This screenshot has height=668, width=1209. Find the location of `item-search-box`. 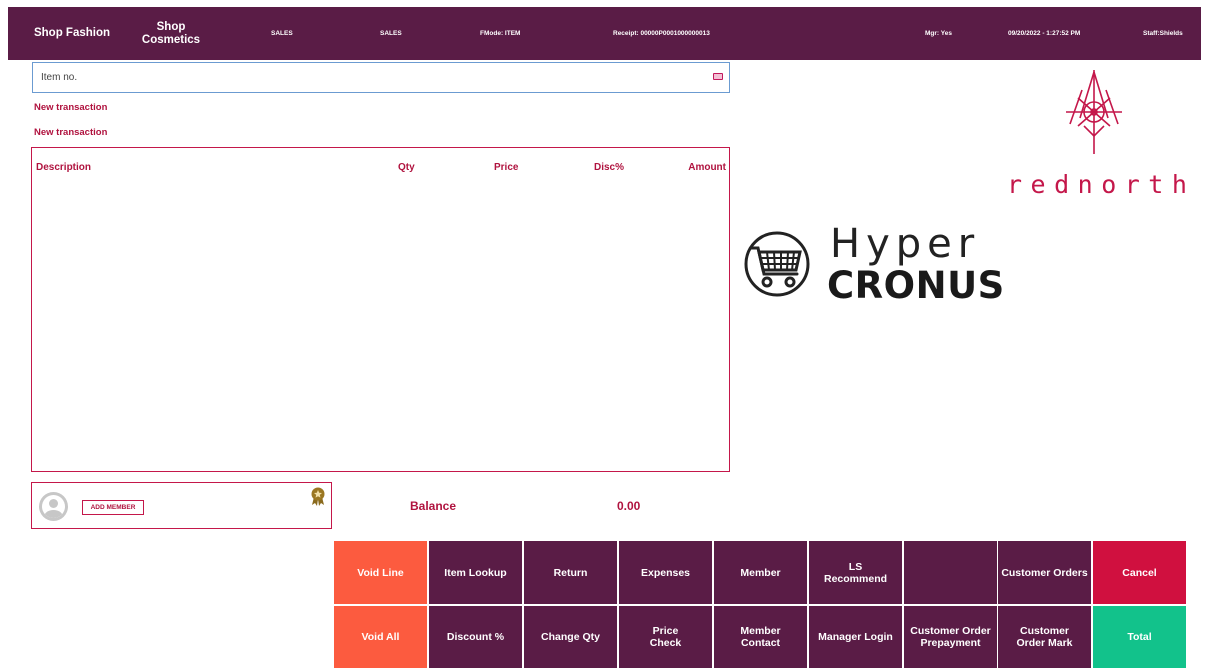

item-search-box is located at coordinates (381, 77).